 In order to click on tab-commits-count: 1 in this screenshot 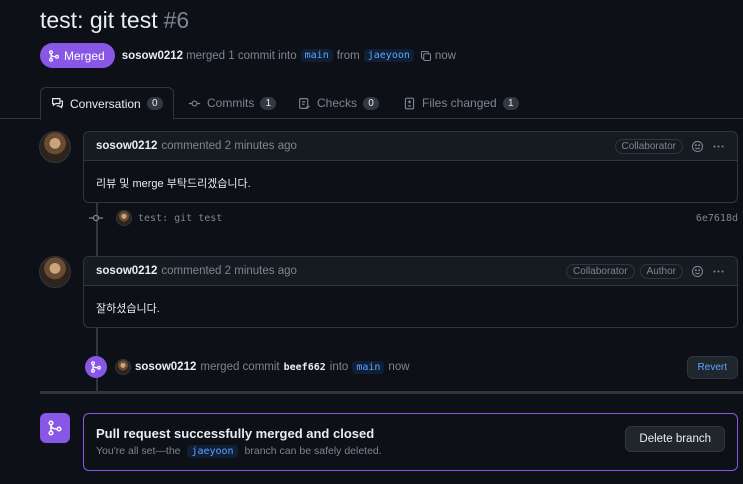, I will do `click(268, 103)`.